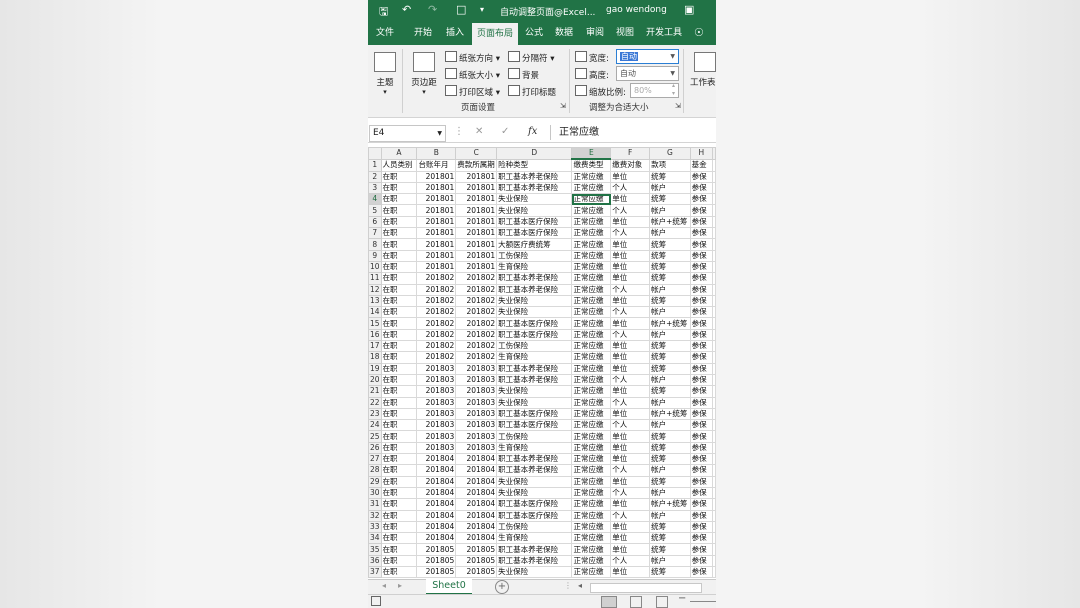  I want to click on cell: 工伤保险, so click(534, 527).